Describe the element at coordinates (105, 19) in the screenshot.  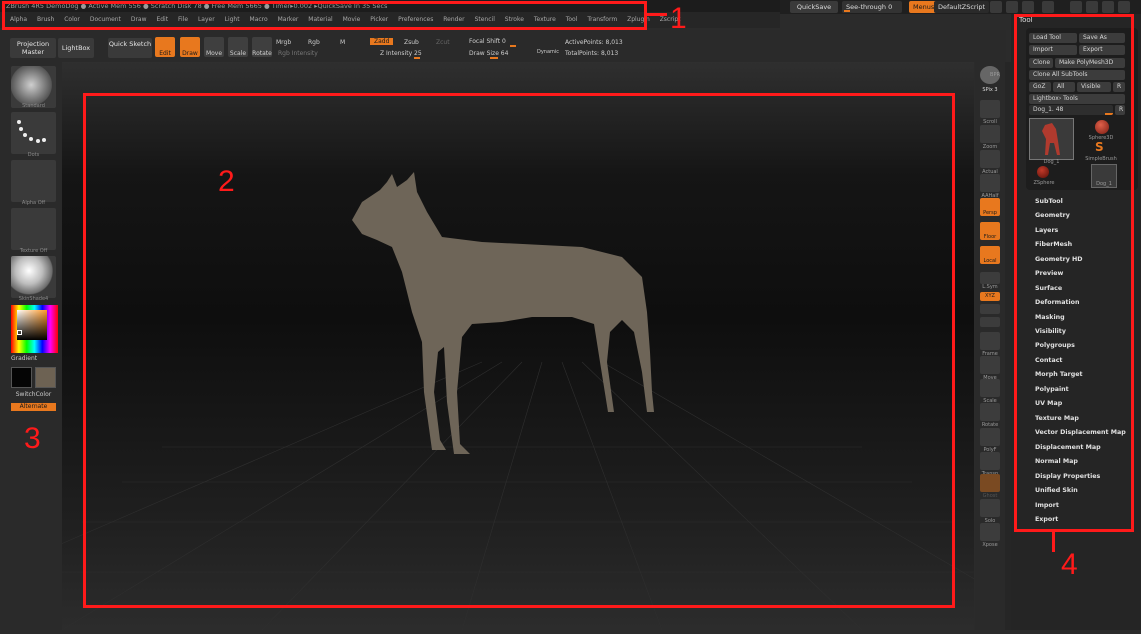
I see `menu-document: Document` at that location.